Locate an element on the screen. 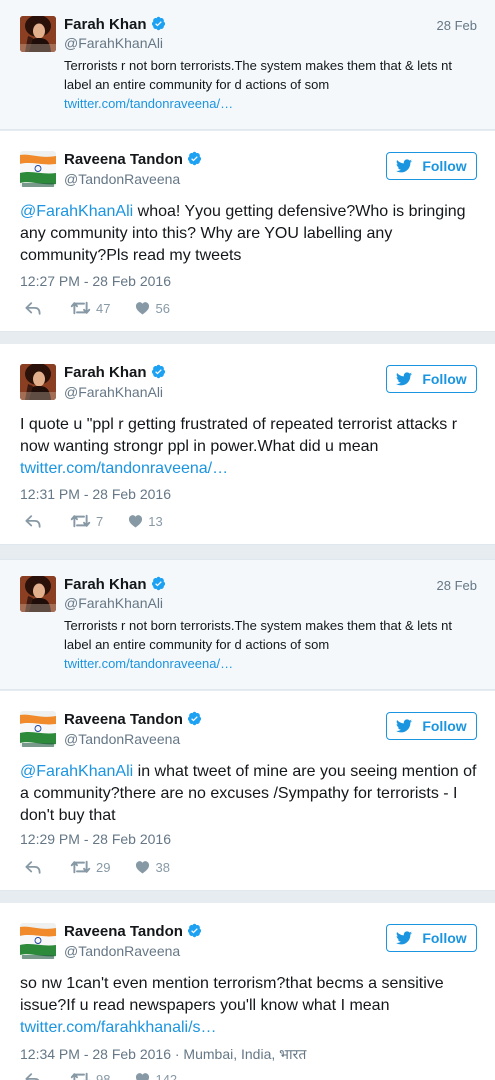 The height and width of the screenshot is (1080, 495). tweet-actions: 7 13 is located at coordinates (91, 521).